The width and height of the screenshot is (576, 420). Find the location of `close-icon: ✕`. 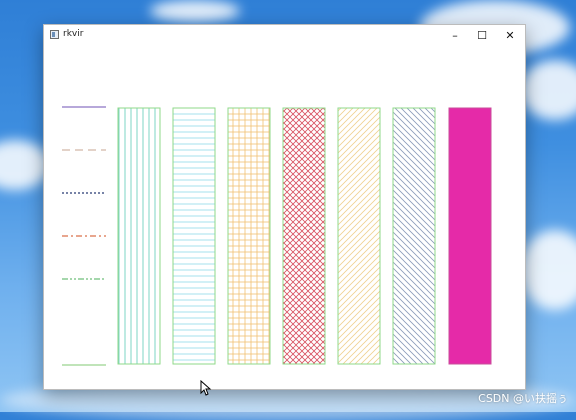

close-icon: ✕ is located at coordinates (510, 35).